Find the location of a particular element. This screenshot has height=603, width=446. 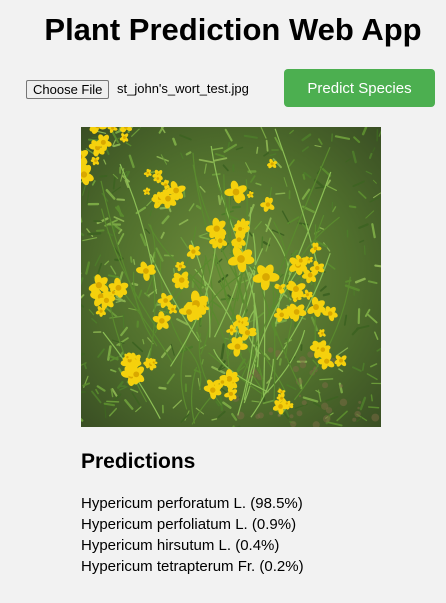

predictions-heading: Predictions is located at coordinates (138, 461).